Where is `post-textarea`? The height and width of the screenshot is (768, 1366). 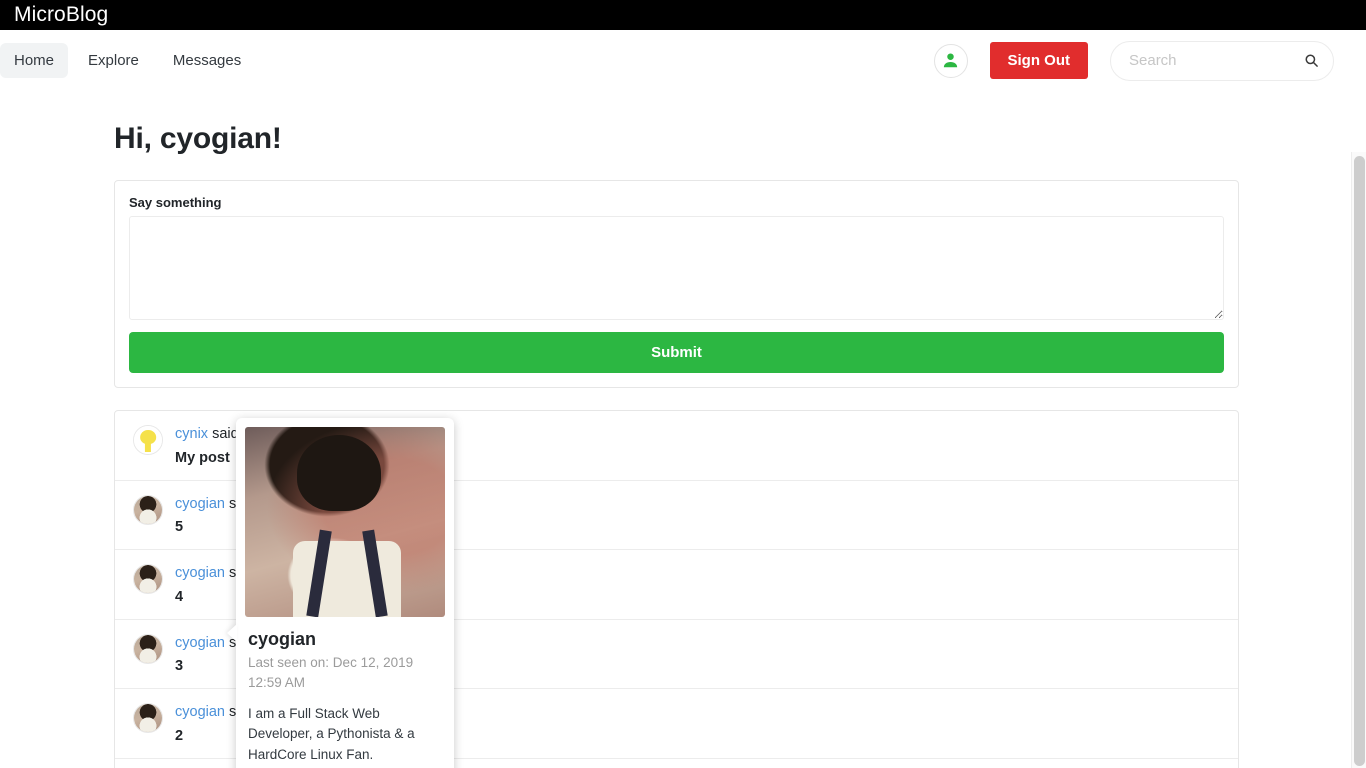
post-textarea is located at coordinates (676, 268).